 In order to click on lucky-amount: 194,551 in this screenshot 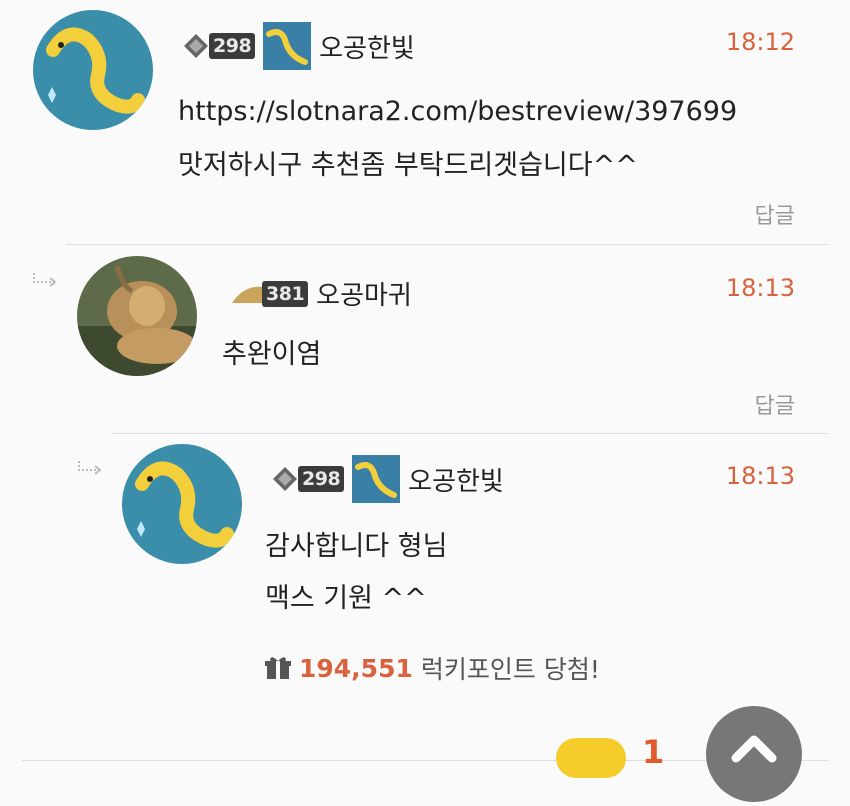, I will do `click(356, 668)`.